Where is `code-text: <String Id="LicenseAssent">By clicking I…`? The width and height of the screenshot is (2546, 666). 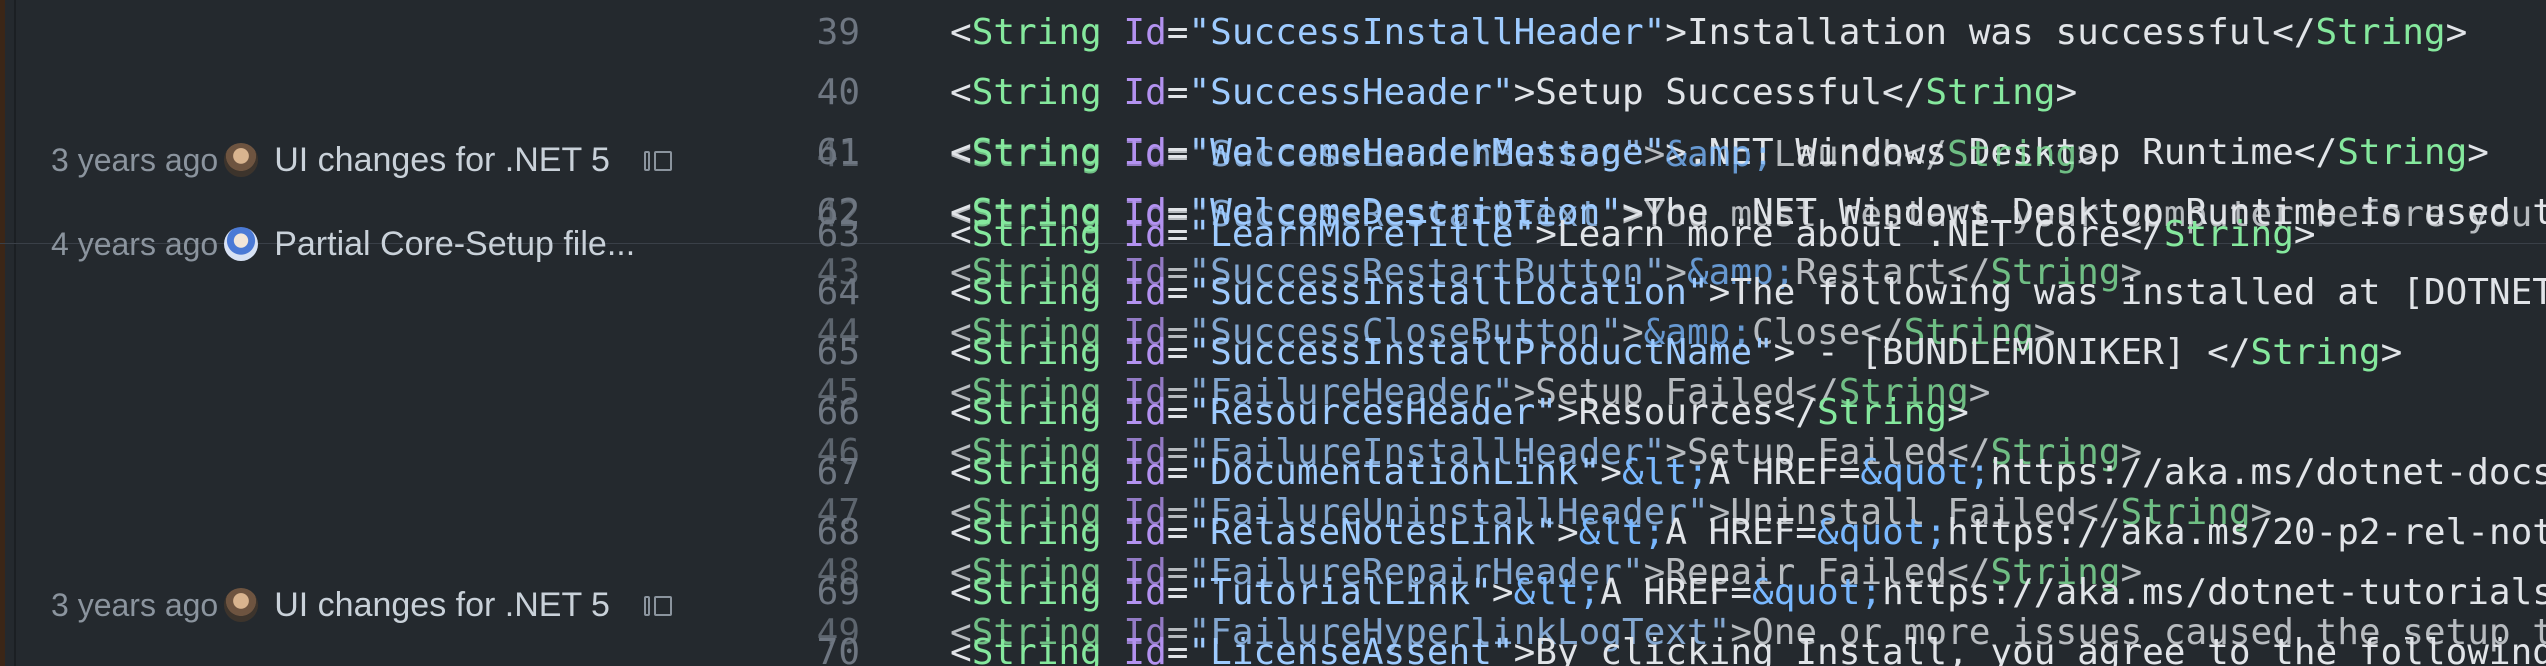 code-text: <String Id="LicenseAssent">By clicking I… is located at coordinates (1748, 644).